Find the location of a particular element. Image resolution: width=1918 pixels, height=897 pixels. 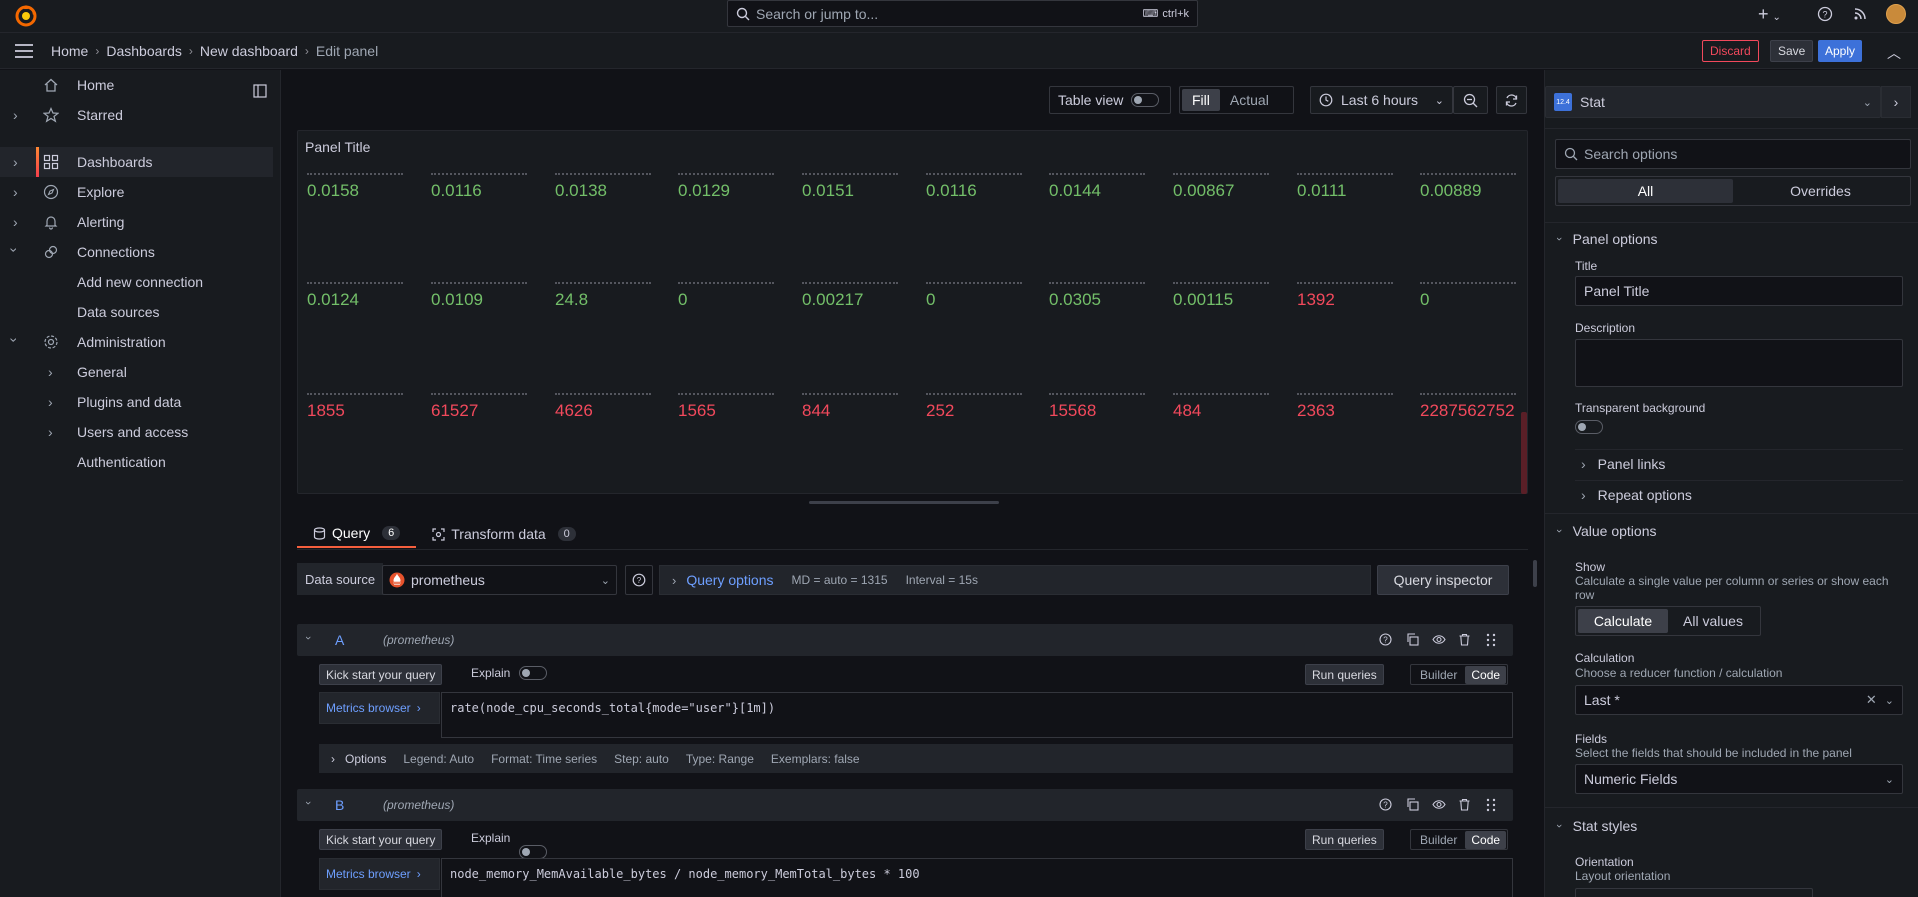

tab-overrides: Overrides is located at coordinates (1820, 191).